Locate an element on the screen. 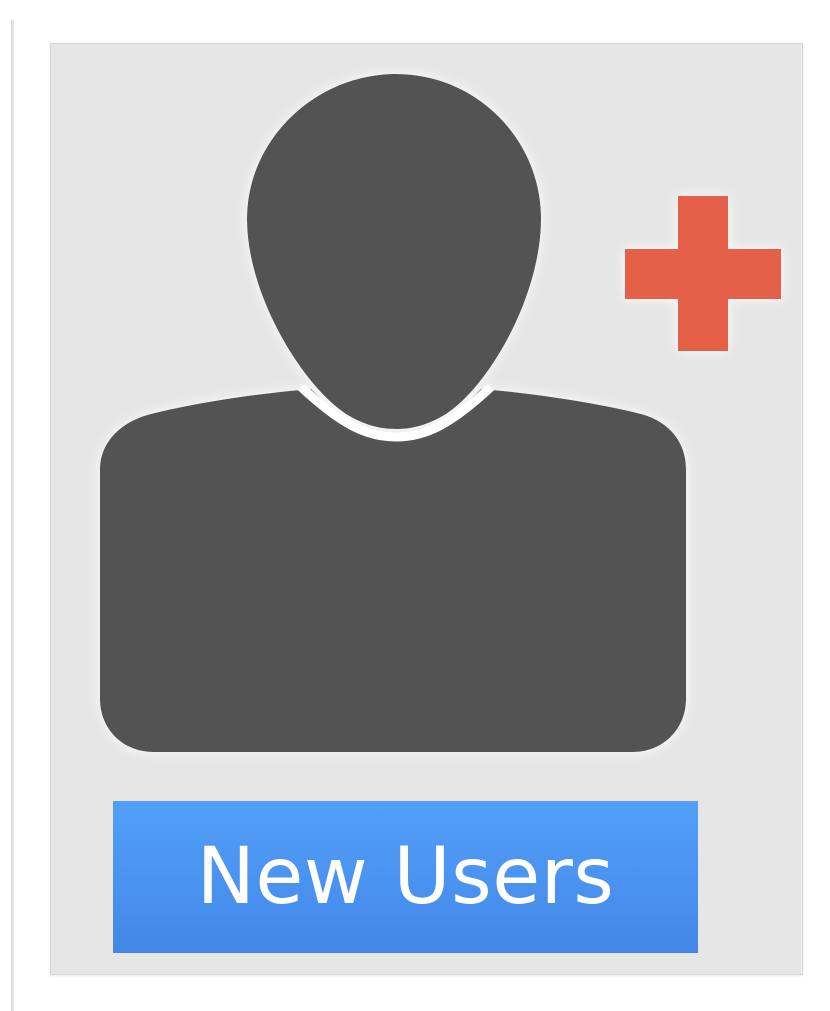 The width and height of the screenshot is (830, 1011). user-head-shape is located at coordinates (394, 251).